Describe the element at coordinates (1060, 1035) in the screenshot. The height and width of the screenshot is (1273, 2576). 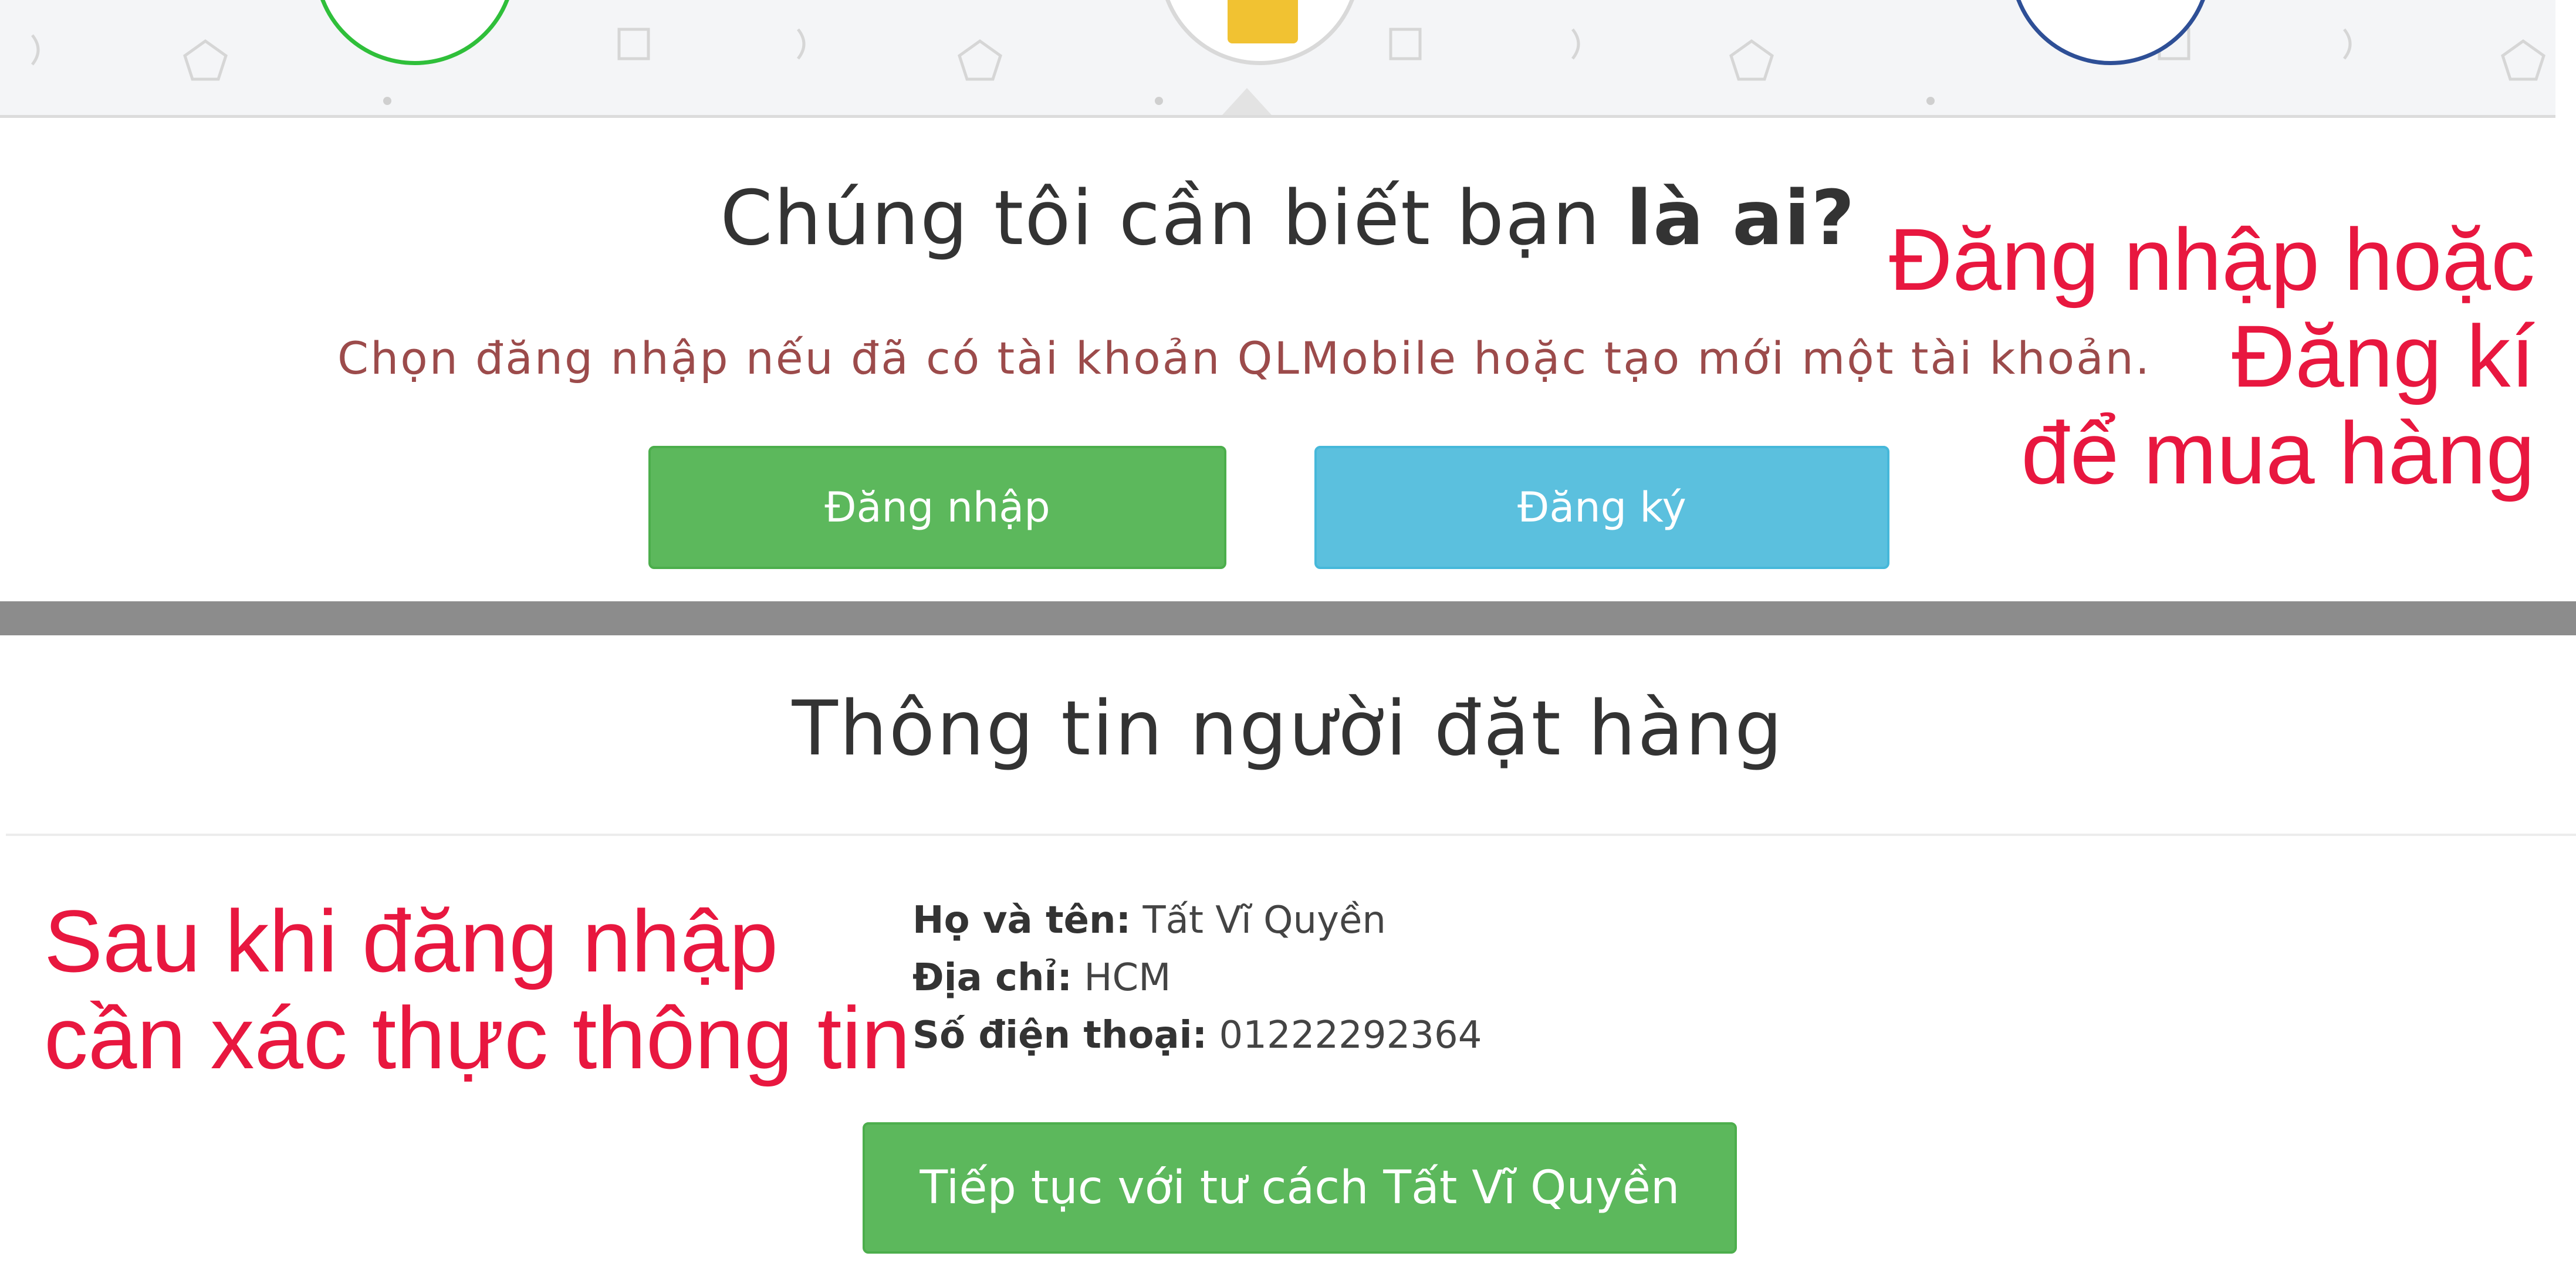
I see `info-label: Số điện thoại:` at that location.